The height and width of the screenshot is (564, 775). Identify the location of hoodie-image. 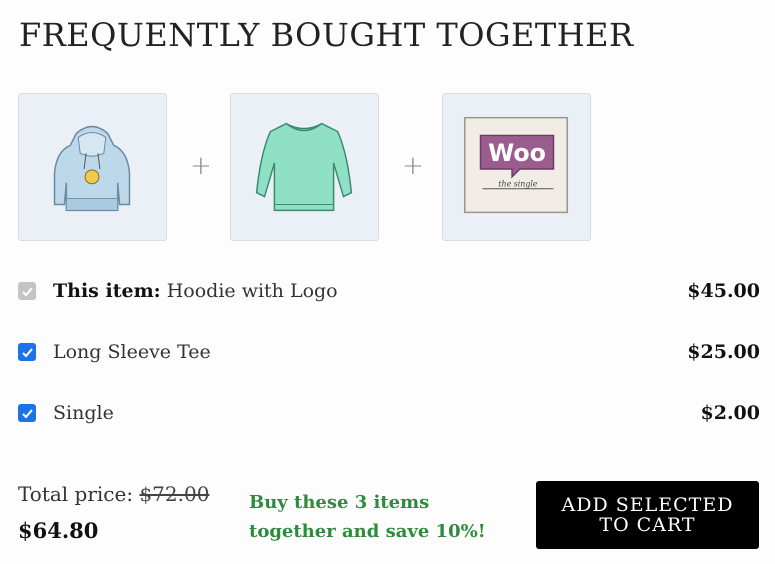
(92, 168).